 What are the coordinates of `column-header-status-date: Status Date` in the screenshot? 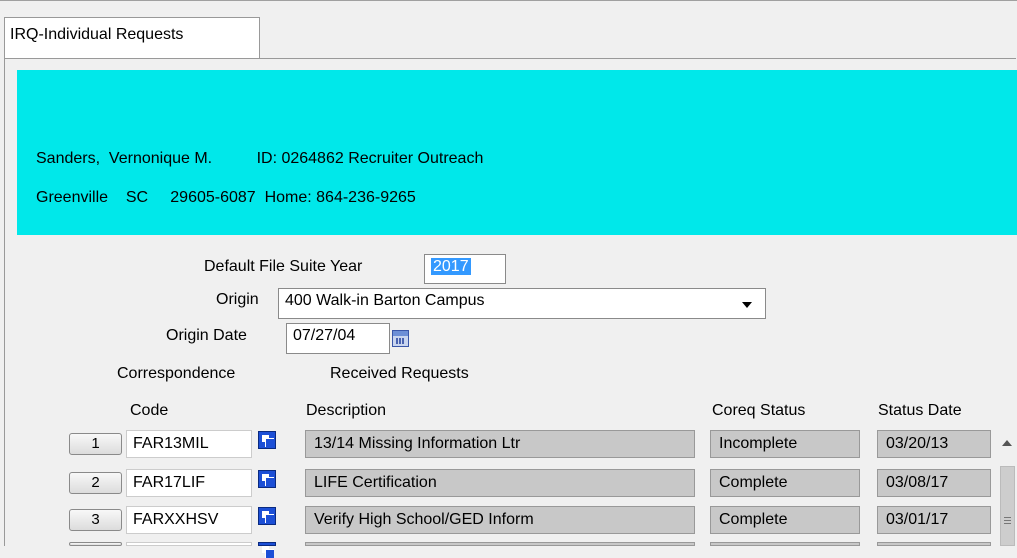 It's located at (920, 410).